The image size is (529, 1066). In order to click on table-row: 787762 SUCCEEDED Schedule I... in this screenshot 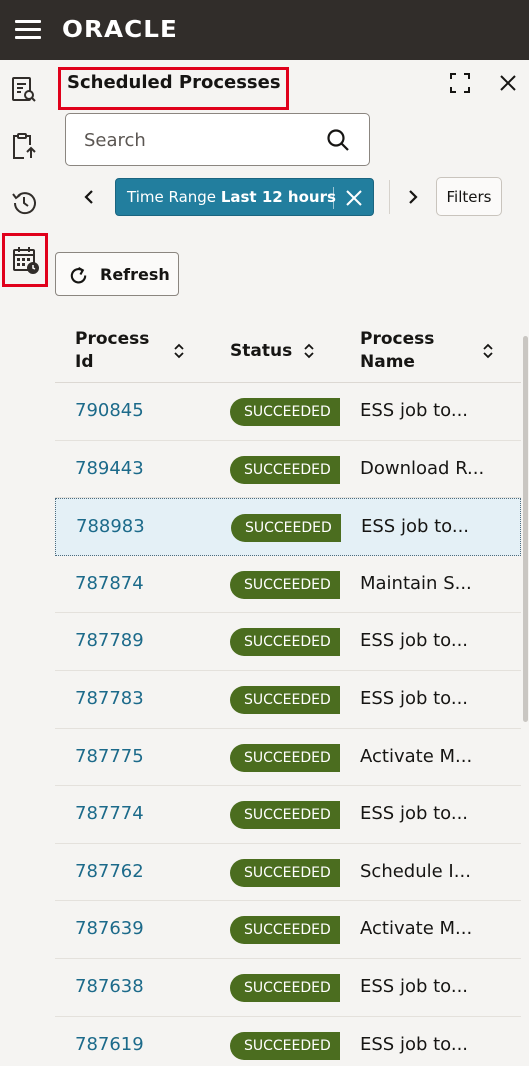, I will do `click(288, 873)`.